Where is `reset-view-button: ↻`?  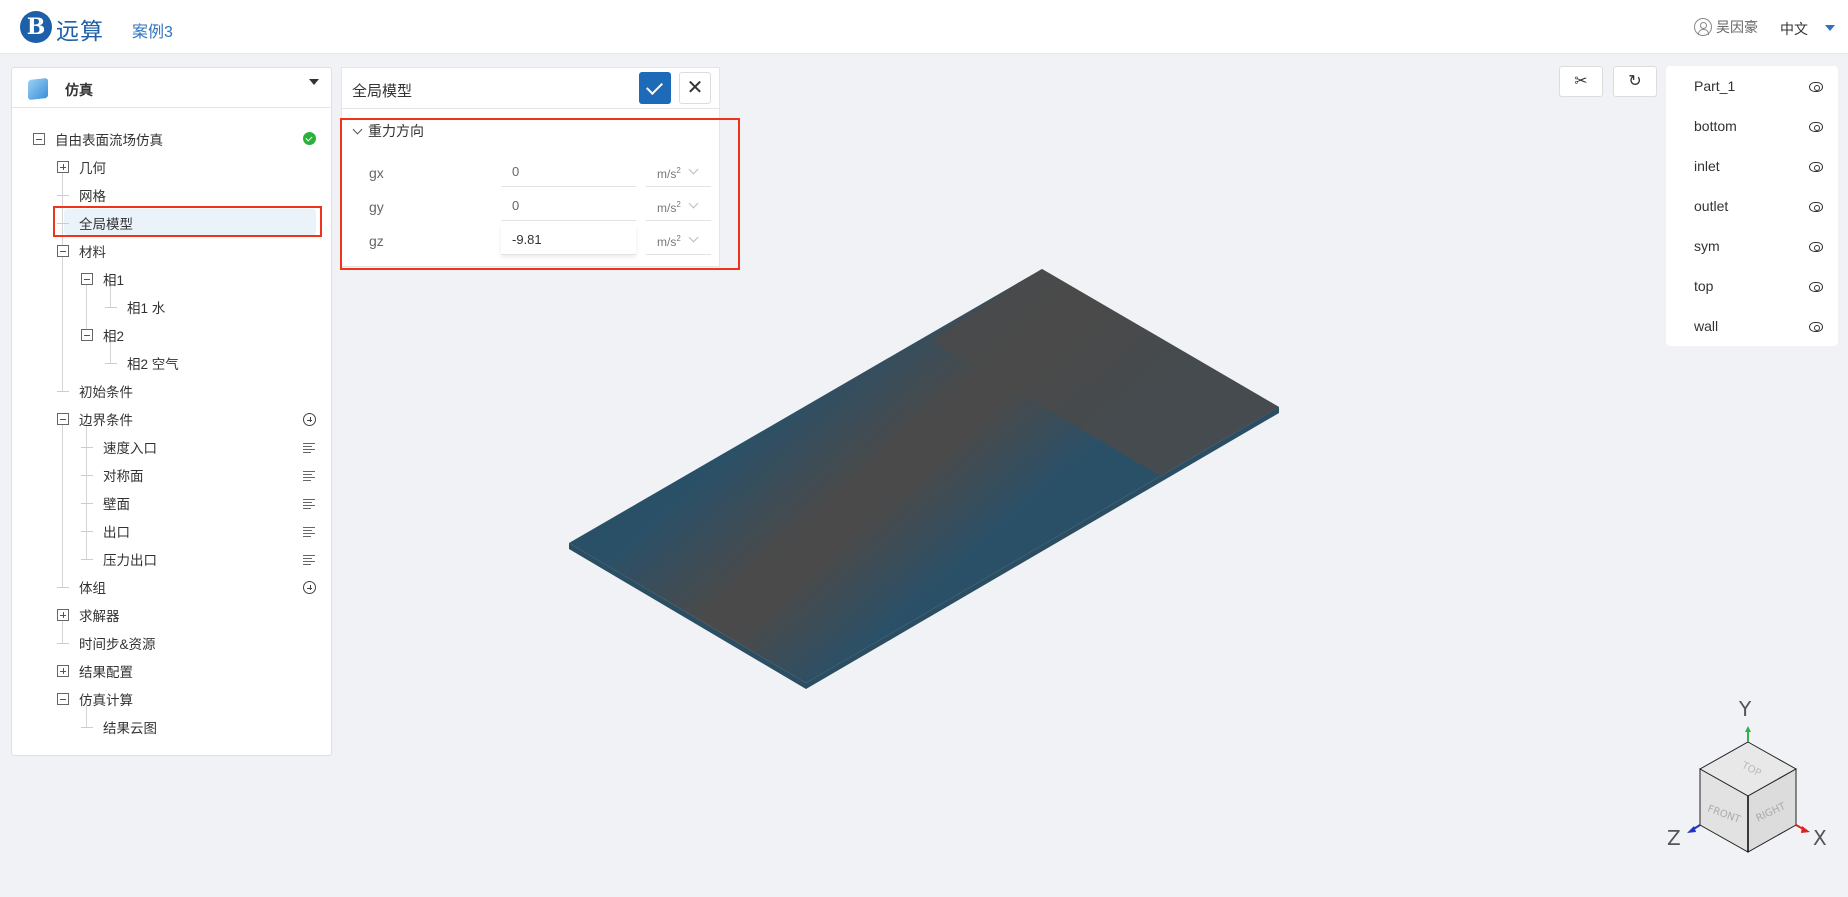
reset-view-button: ↻ is located at coordinates (1635, 81).